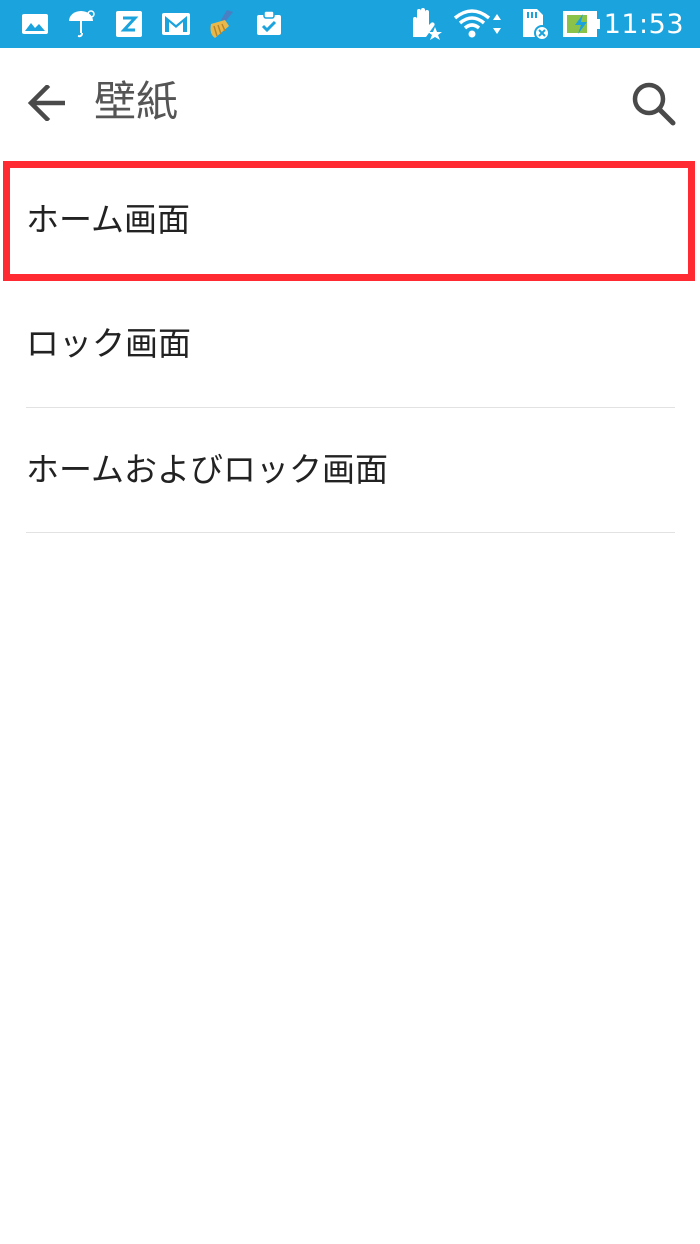 The width and height of the screenshot is (700, 1244). I want to click on umbrella-icon, so click(81, 24).